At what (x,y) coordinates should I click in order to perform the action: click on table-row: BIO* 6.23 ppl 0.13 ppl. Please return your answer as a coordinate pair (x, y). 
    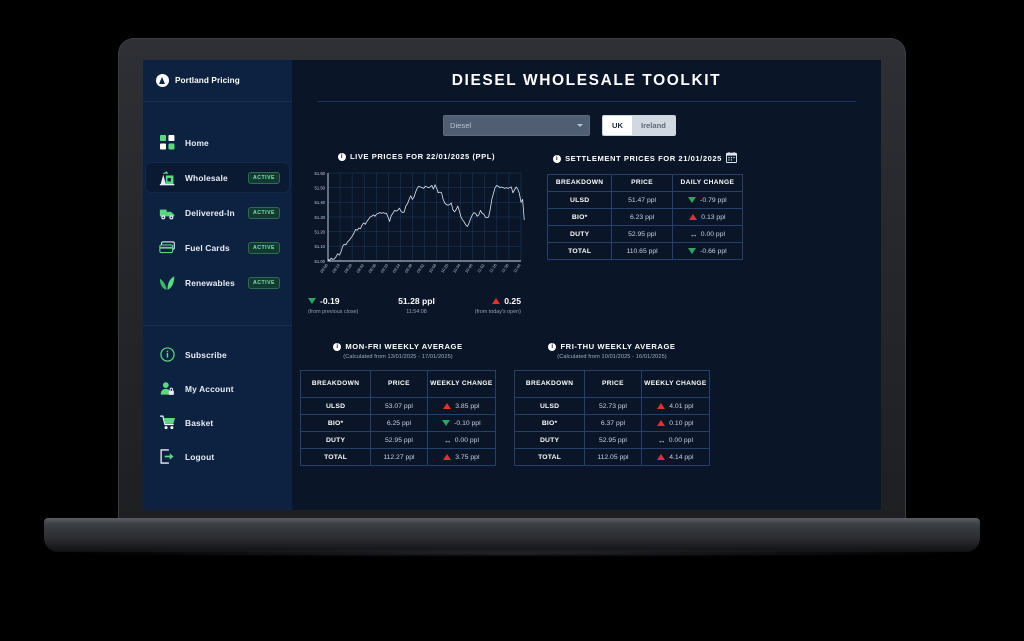
    Looking at the image, I should click on (645, 217).